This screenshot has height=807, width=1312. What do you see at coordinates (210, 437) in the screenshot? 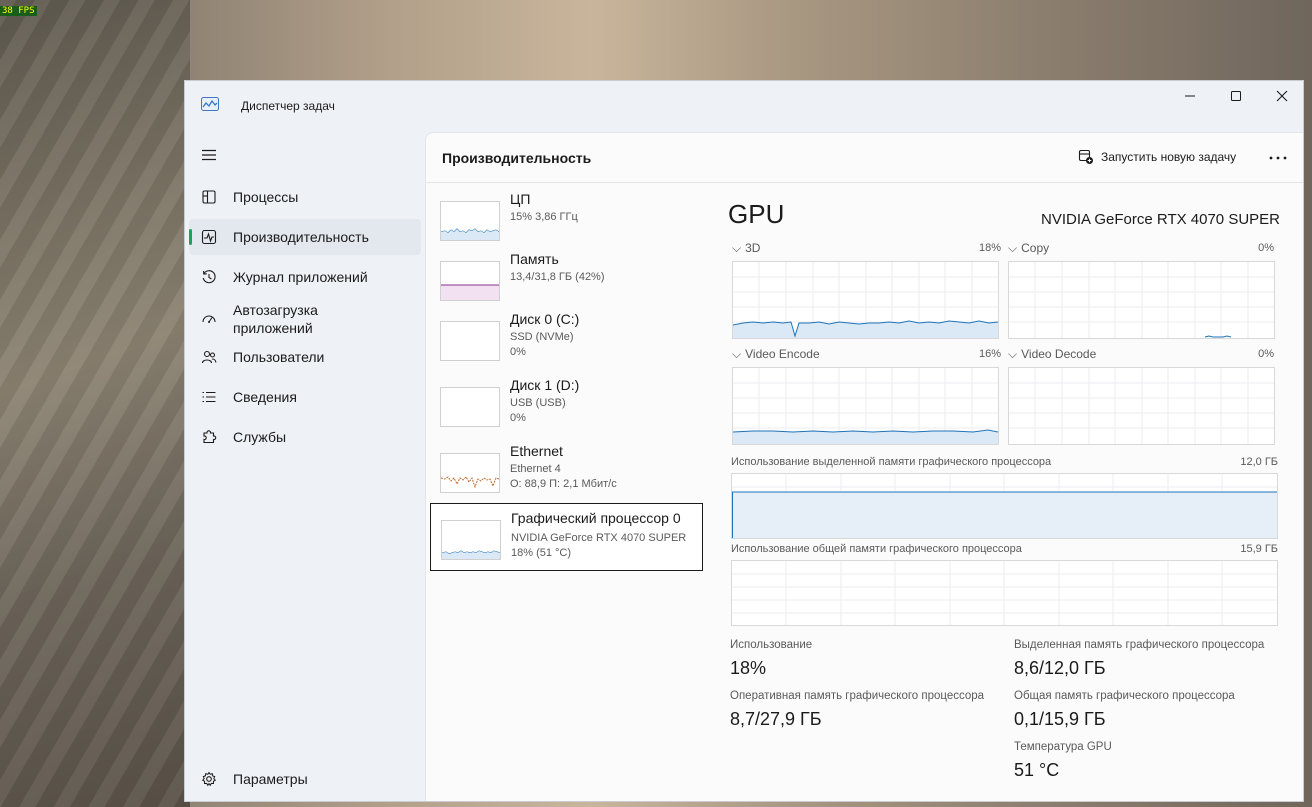
I see `puzzle-icon` at bounding box center [210, 437].